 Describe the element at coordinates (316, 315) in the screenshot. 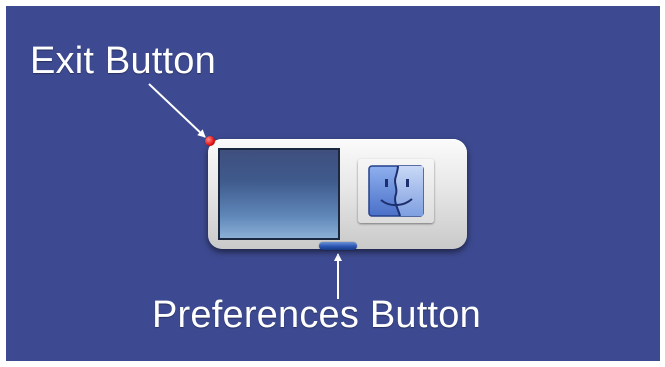

I see `preferences-button-callout: Preferences Button` at that location.